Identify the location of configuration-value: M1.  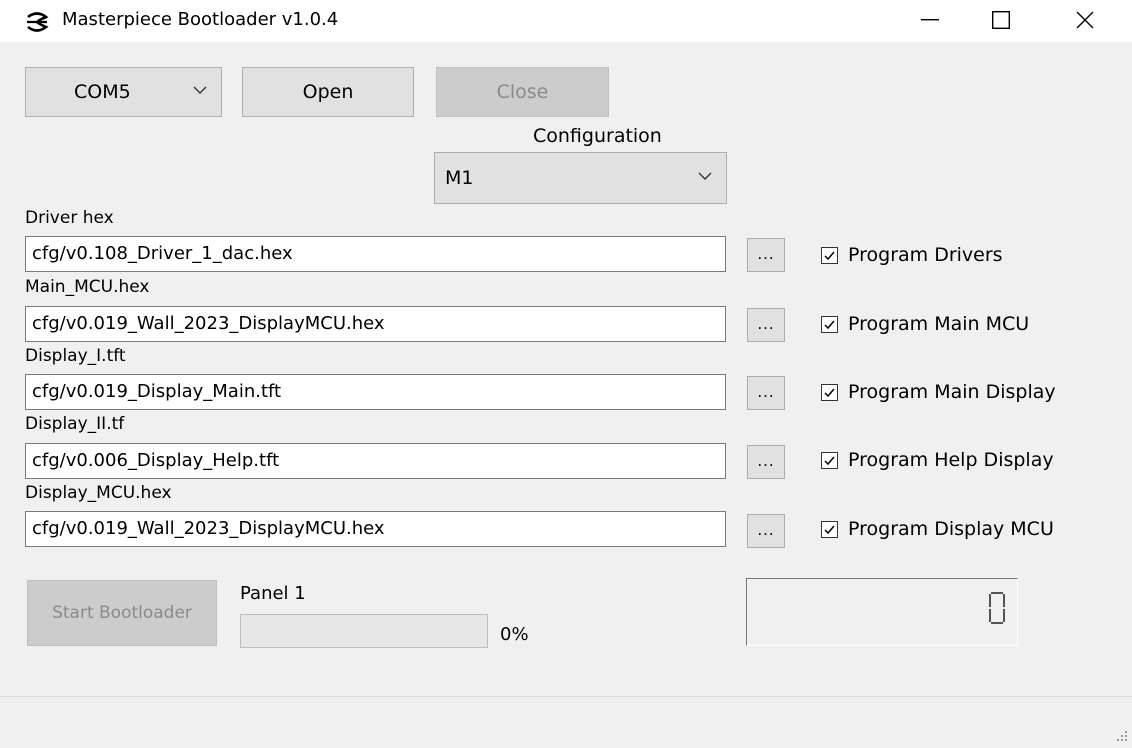
(459, 178).